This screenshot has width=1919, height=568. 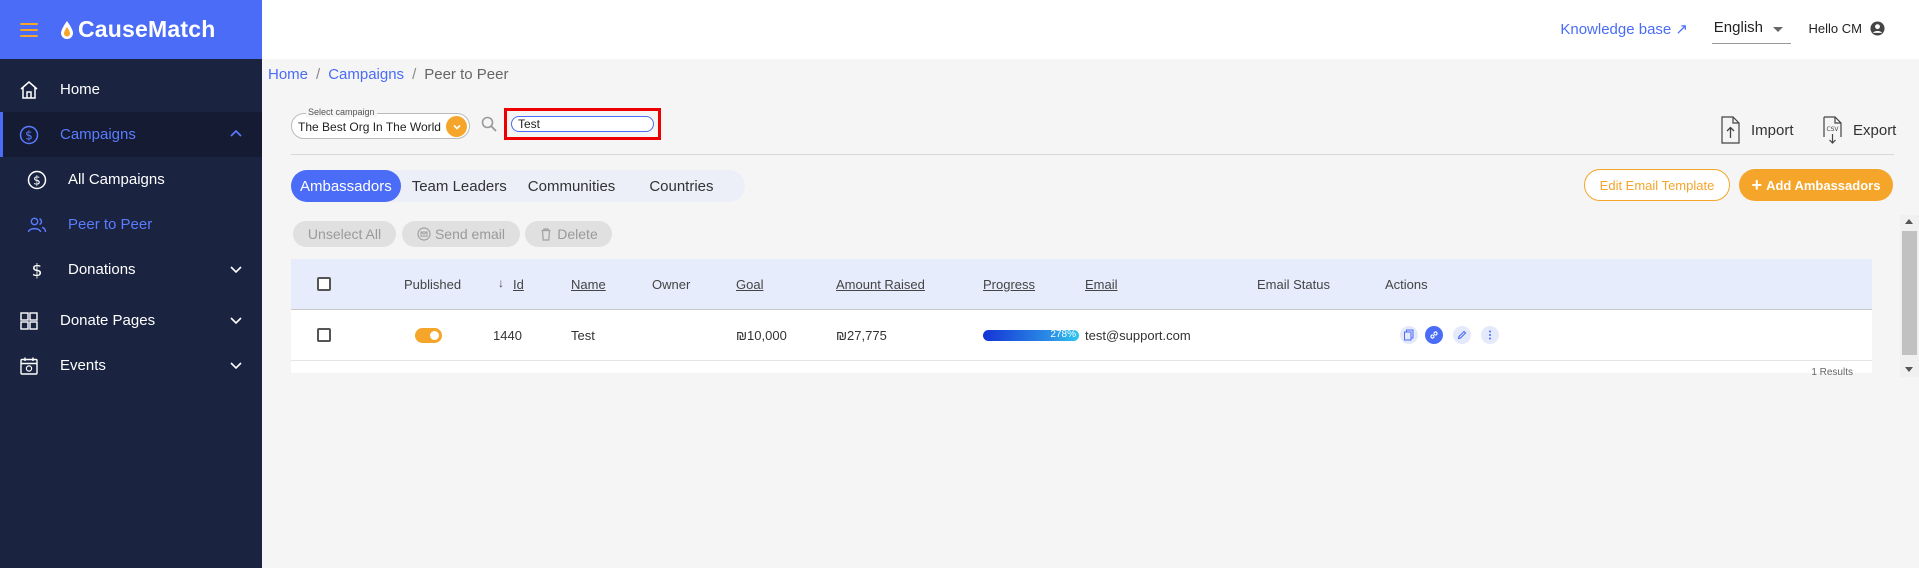 What do you see at coordinates (29, 29) in the screenshot?
I see `menu-icon` at bounding box center [29, 29].